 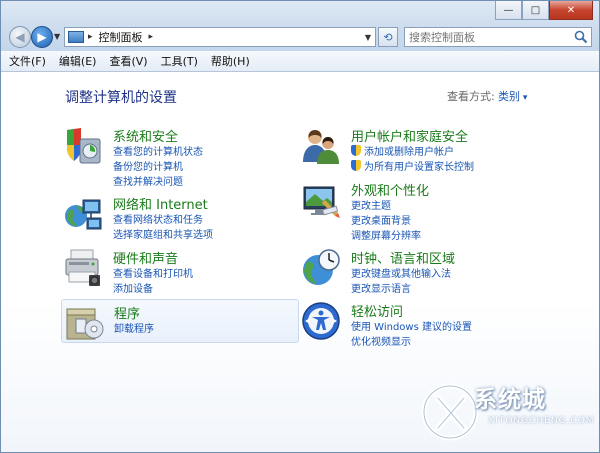 I want to click on category-ease-of-access: 轻松访问 使用 Windows 建议的设置 优化视频显示, so click(x=420, y=324).